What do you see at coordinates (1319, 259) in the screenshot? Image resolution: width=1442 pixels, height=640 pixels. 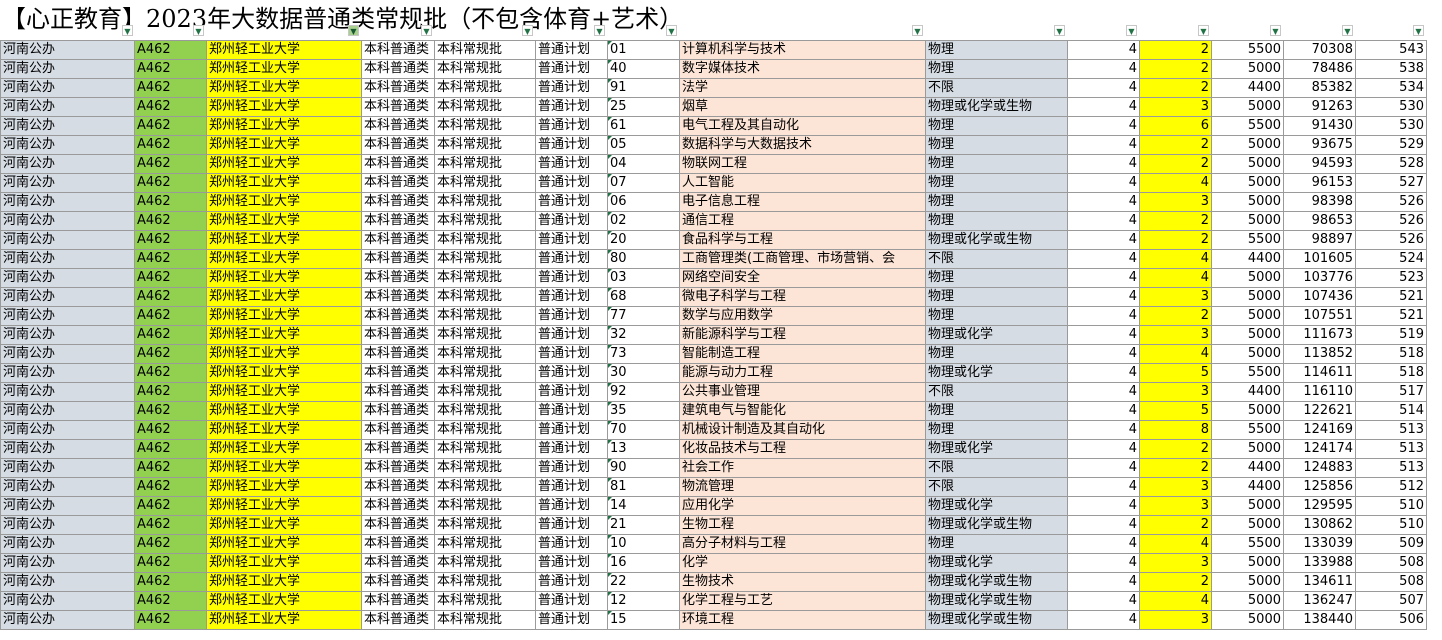 I see `min-rank-cell: 101605` at bounding box center [1319, 259].